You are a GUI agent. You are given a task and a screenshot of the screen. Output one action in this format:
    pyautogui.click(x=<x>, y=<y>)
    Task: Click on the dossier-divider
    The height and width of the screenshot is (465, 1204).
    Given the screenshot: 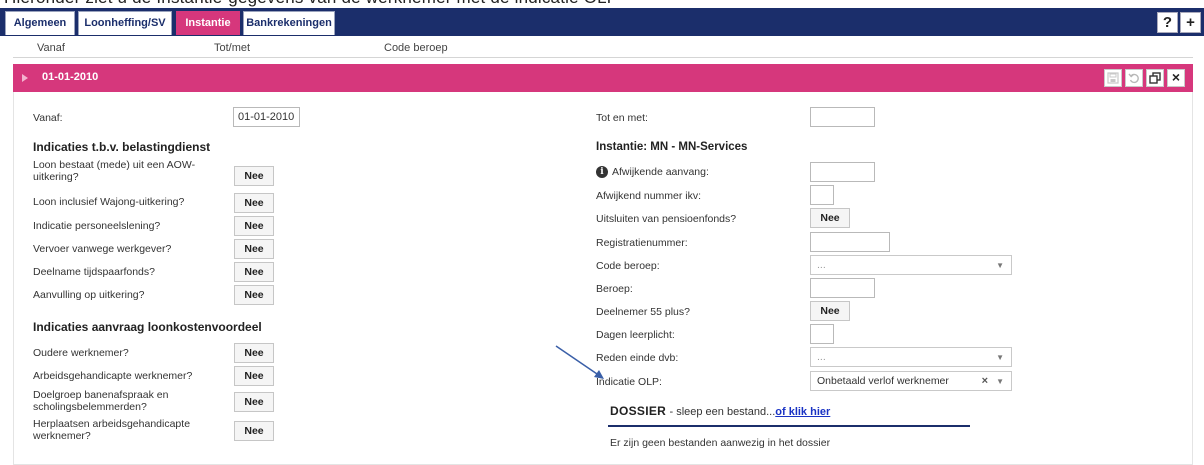 What is the action you would take?
    pyautogui.click(x=789, y=426)
    